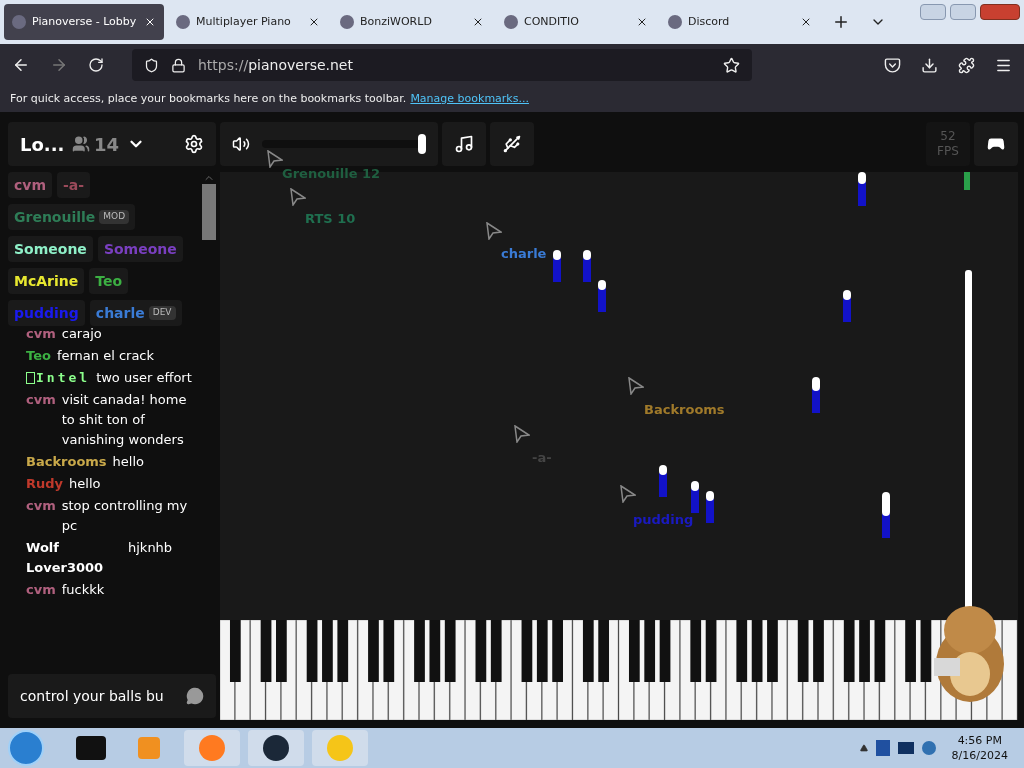 The image size is (1024, 768). What do you see at coordinates (619, 670) in the screenshot?
I see `piano-keyboard-drawing` at bounding box center [619, 670].